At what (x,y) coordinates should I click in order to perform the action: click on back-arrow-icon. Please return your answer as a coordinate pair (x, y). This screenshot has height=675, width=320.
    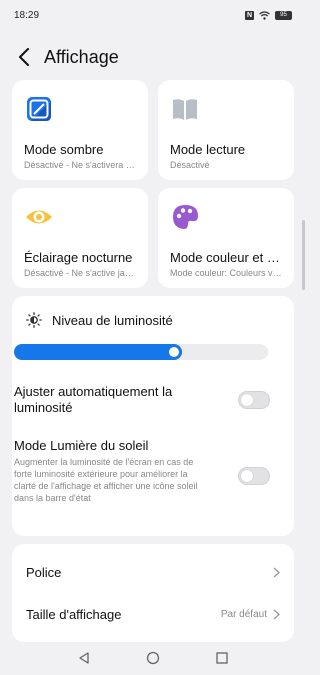
    Looking at the image, I should click on (24, 57).